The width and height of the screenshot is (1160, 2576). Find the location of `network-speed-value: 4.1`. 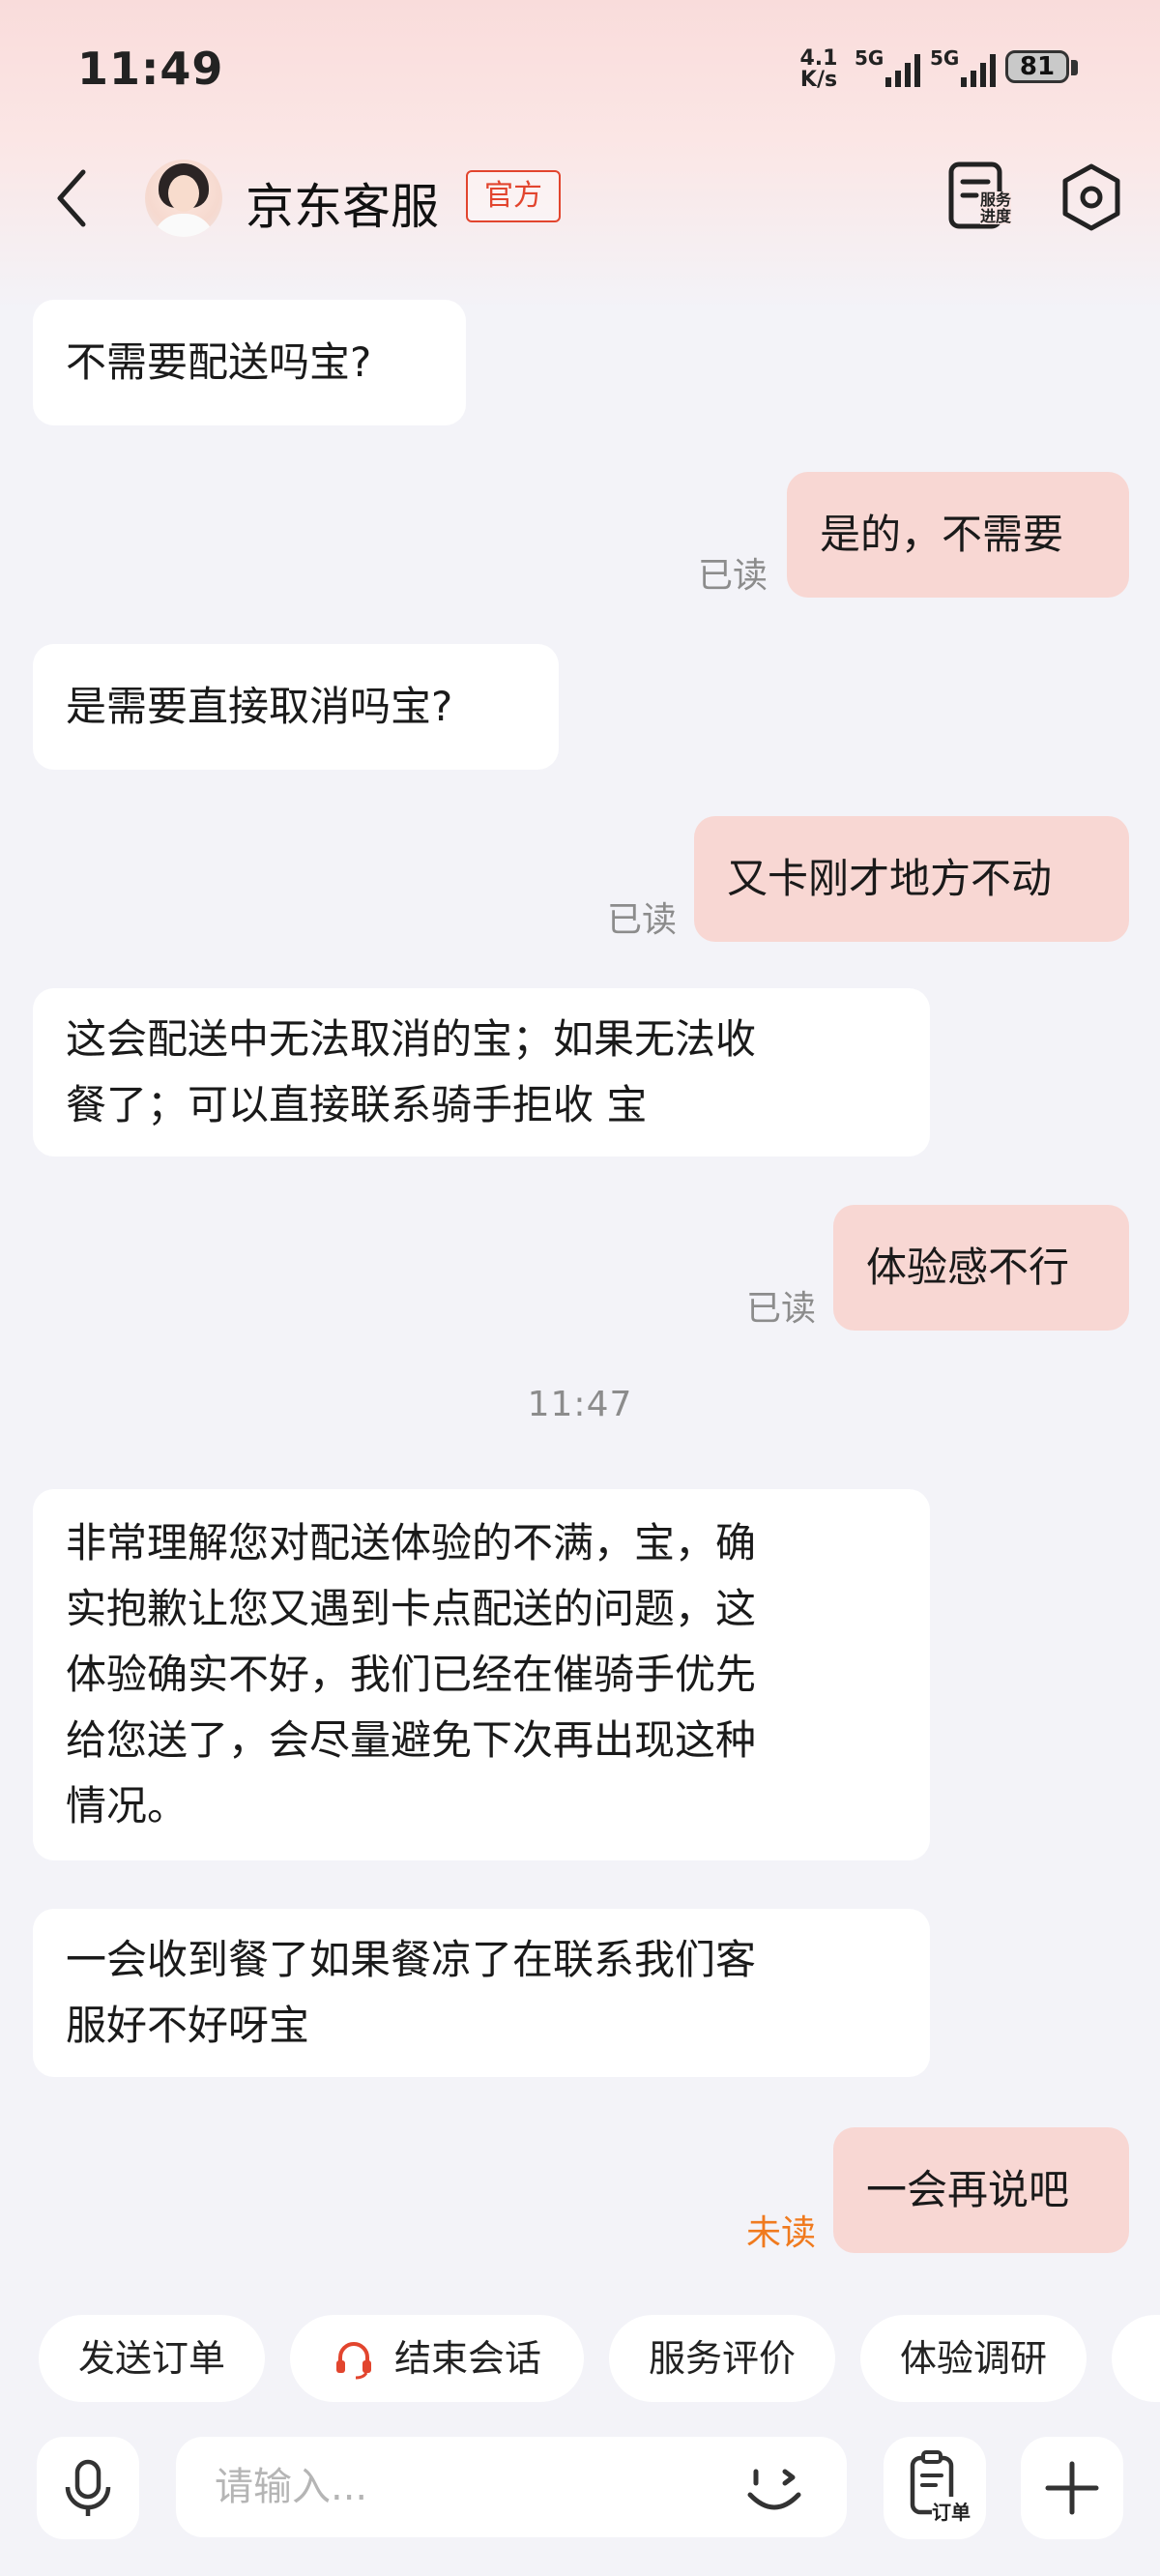

network-speed-value: 4.1 is located at coordinates (818, 58).